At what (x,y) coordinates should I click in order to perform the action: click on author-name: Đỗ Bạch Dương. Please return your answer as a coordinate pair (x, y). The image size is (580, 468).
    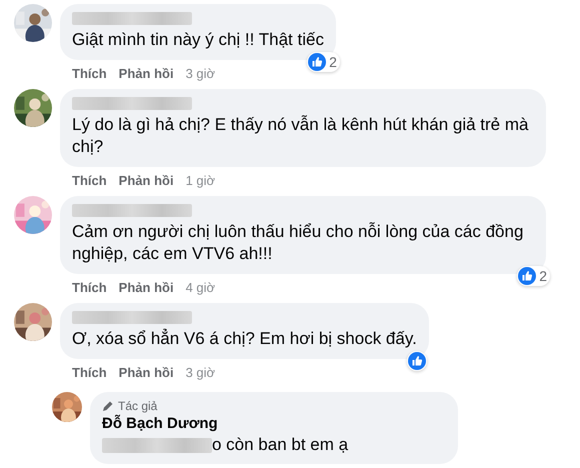
    Looking at the image, I should click on (274, 423).